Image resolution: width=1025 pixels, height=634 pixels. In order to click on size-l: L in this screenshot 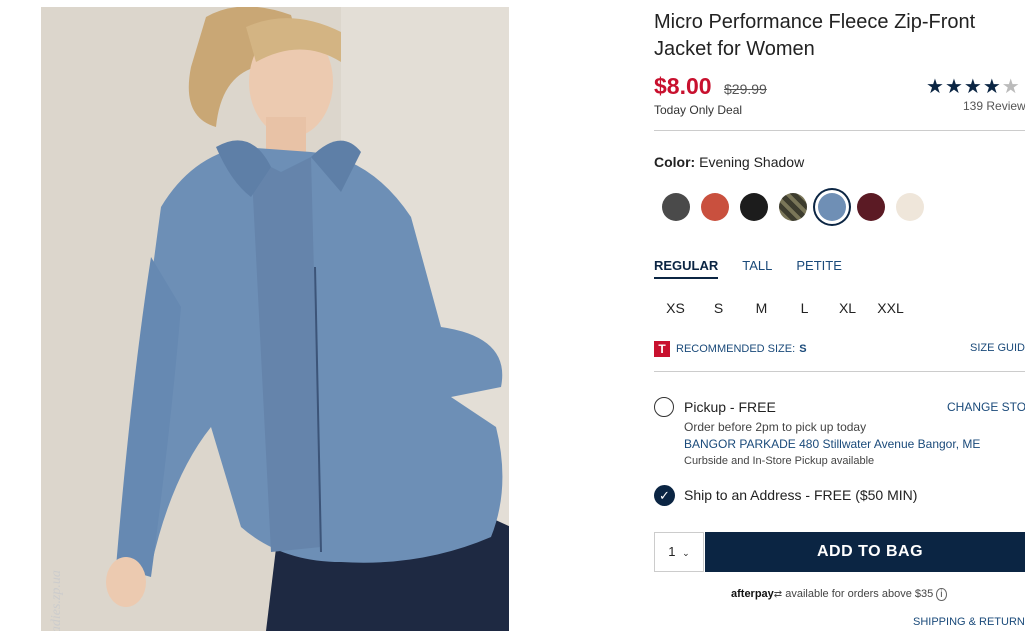, I will do `click(804, 308)`.